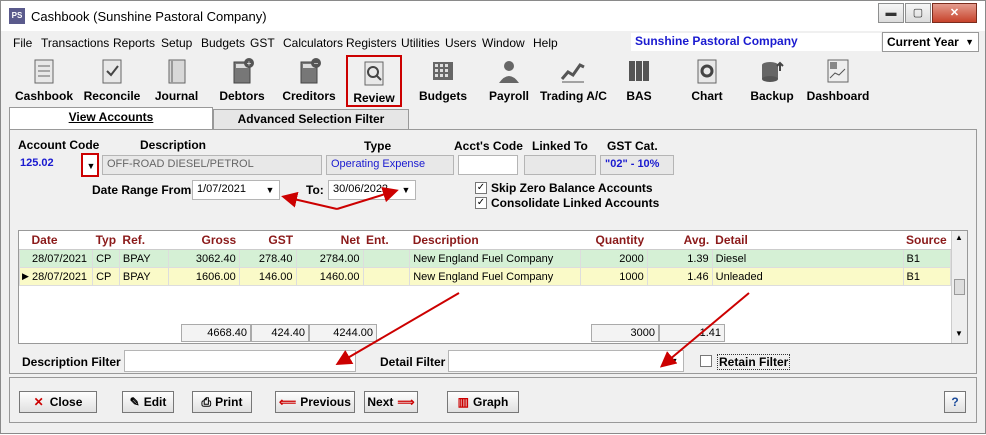  I want to click on skip-zero-checkbox: ✓, so click(481, 188).